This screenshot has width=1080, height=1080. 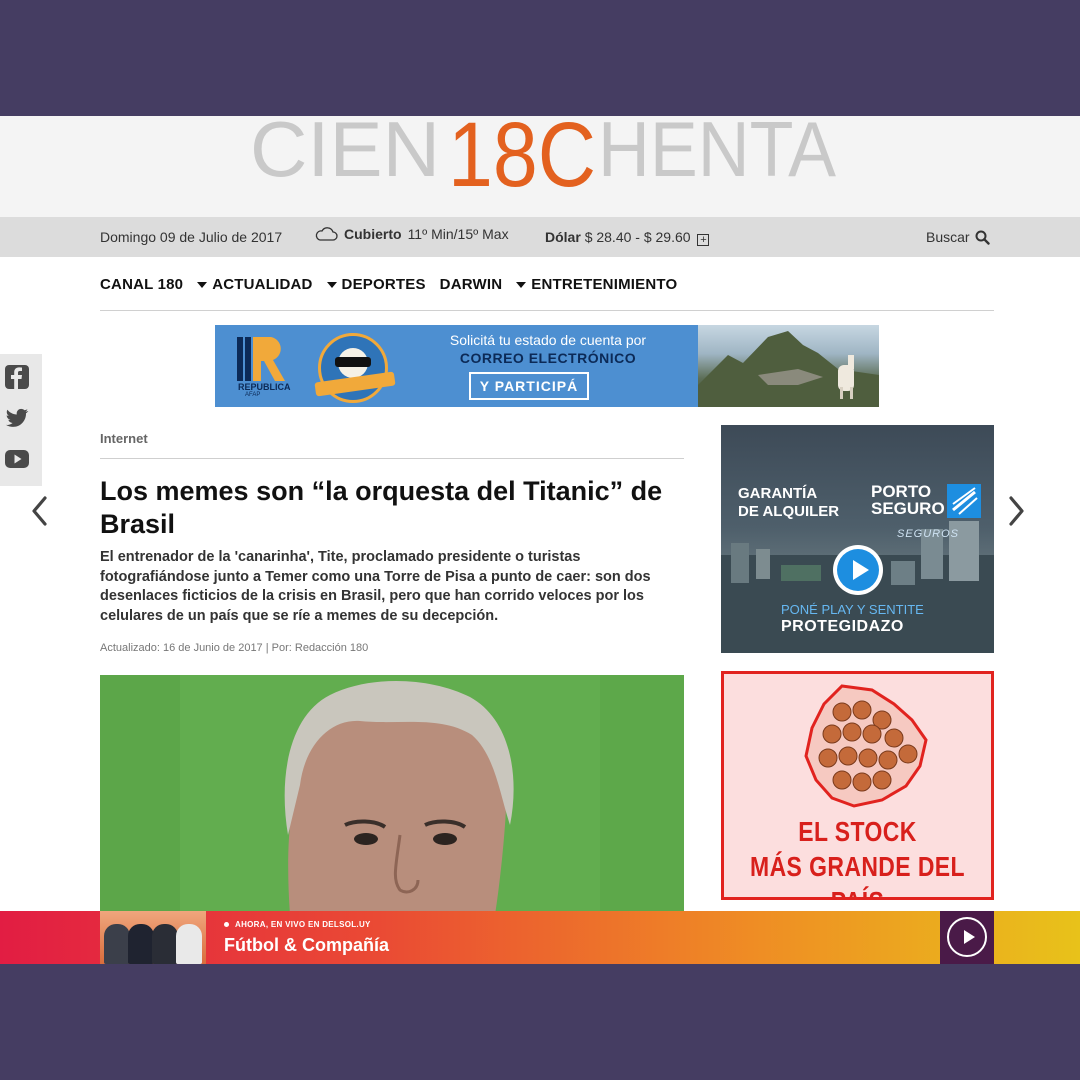 I want to click on live-kicker: AHORA, EN VIVO EN DELSOL.UY, so click(x=297, y=924).